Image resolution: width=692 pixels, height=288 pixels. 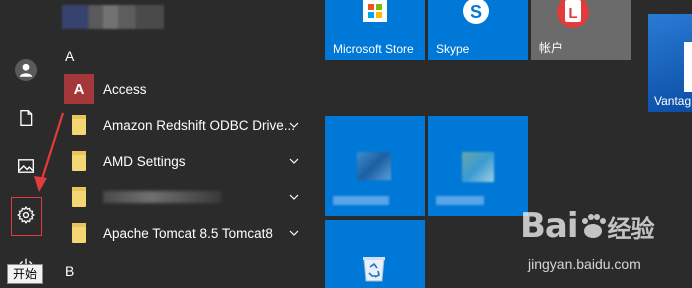 I want to click on baidu-watermark: Bai 经验 jingyan.baidu.com, so click(x=606, y=247).